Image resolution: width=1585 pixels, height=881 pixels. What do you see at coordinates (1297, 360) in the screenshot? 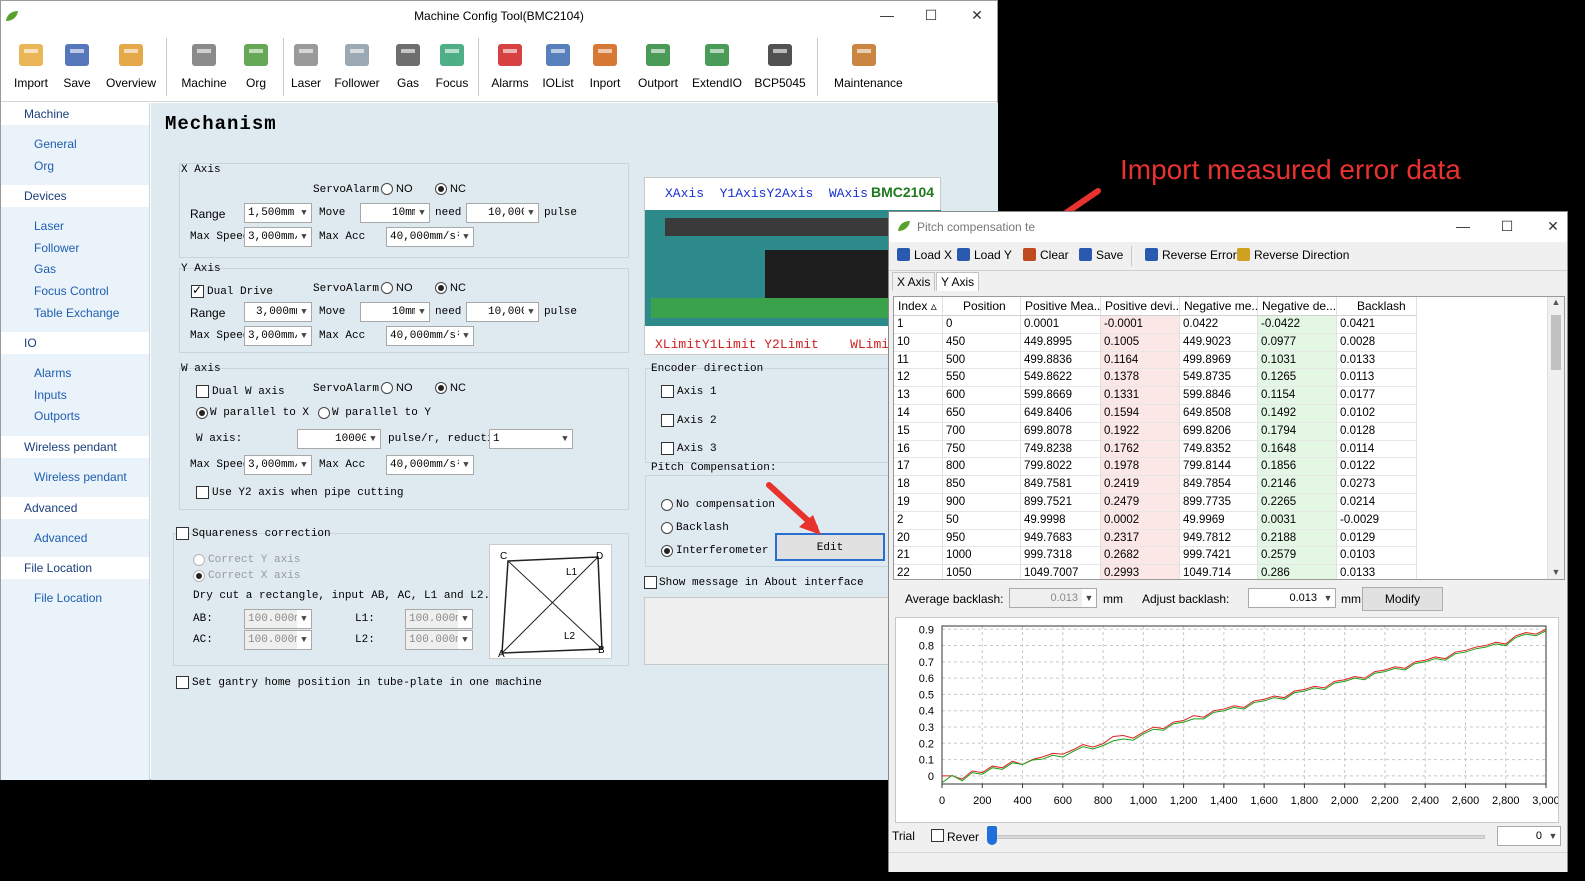
I see `table-cell: 0.1031` at bounding box center [1297, 360].